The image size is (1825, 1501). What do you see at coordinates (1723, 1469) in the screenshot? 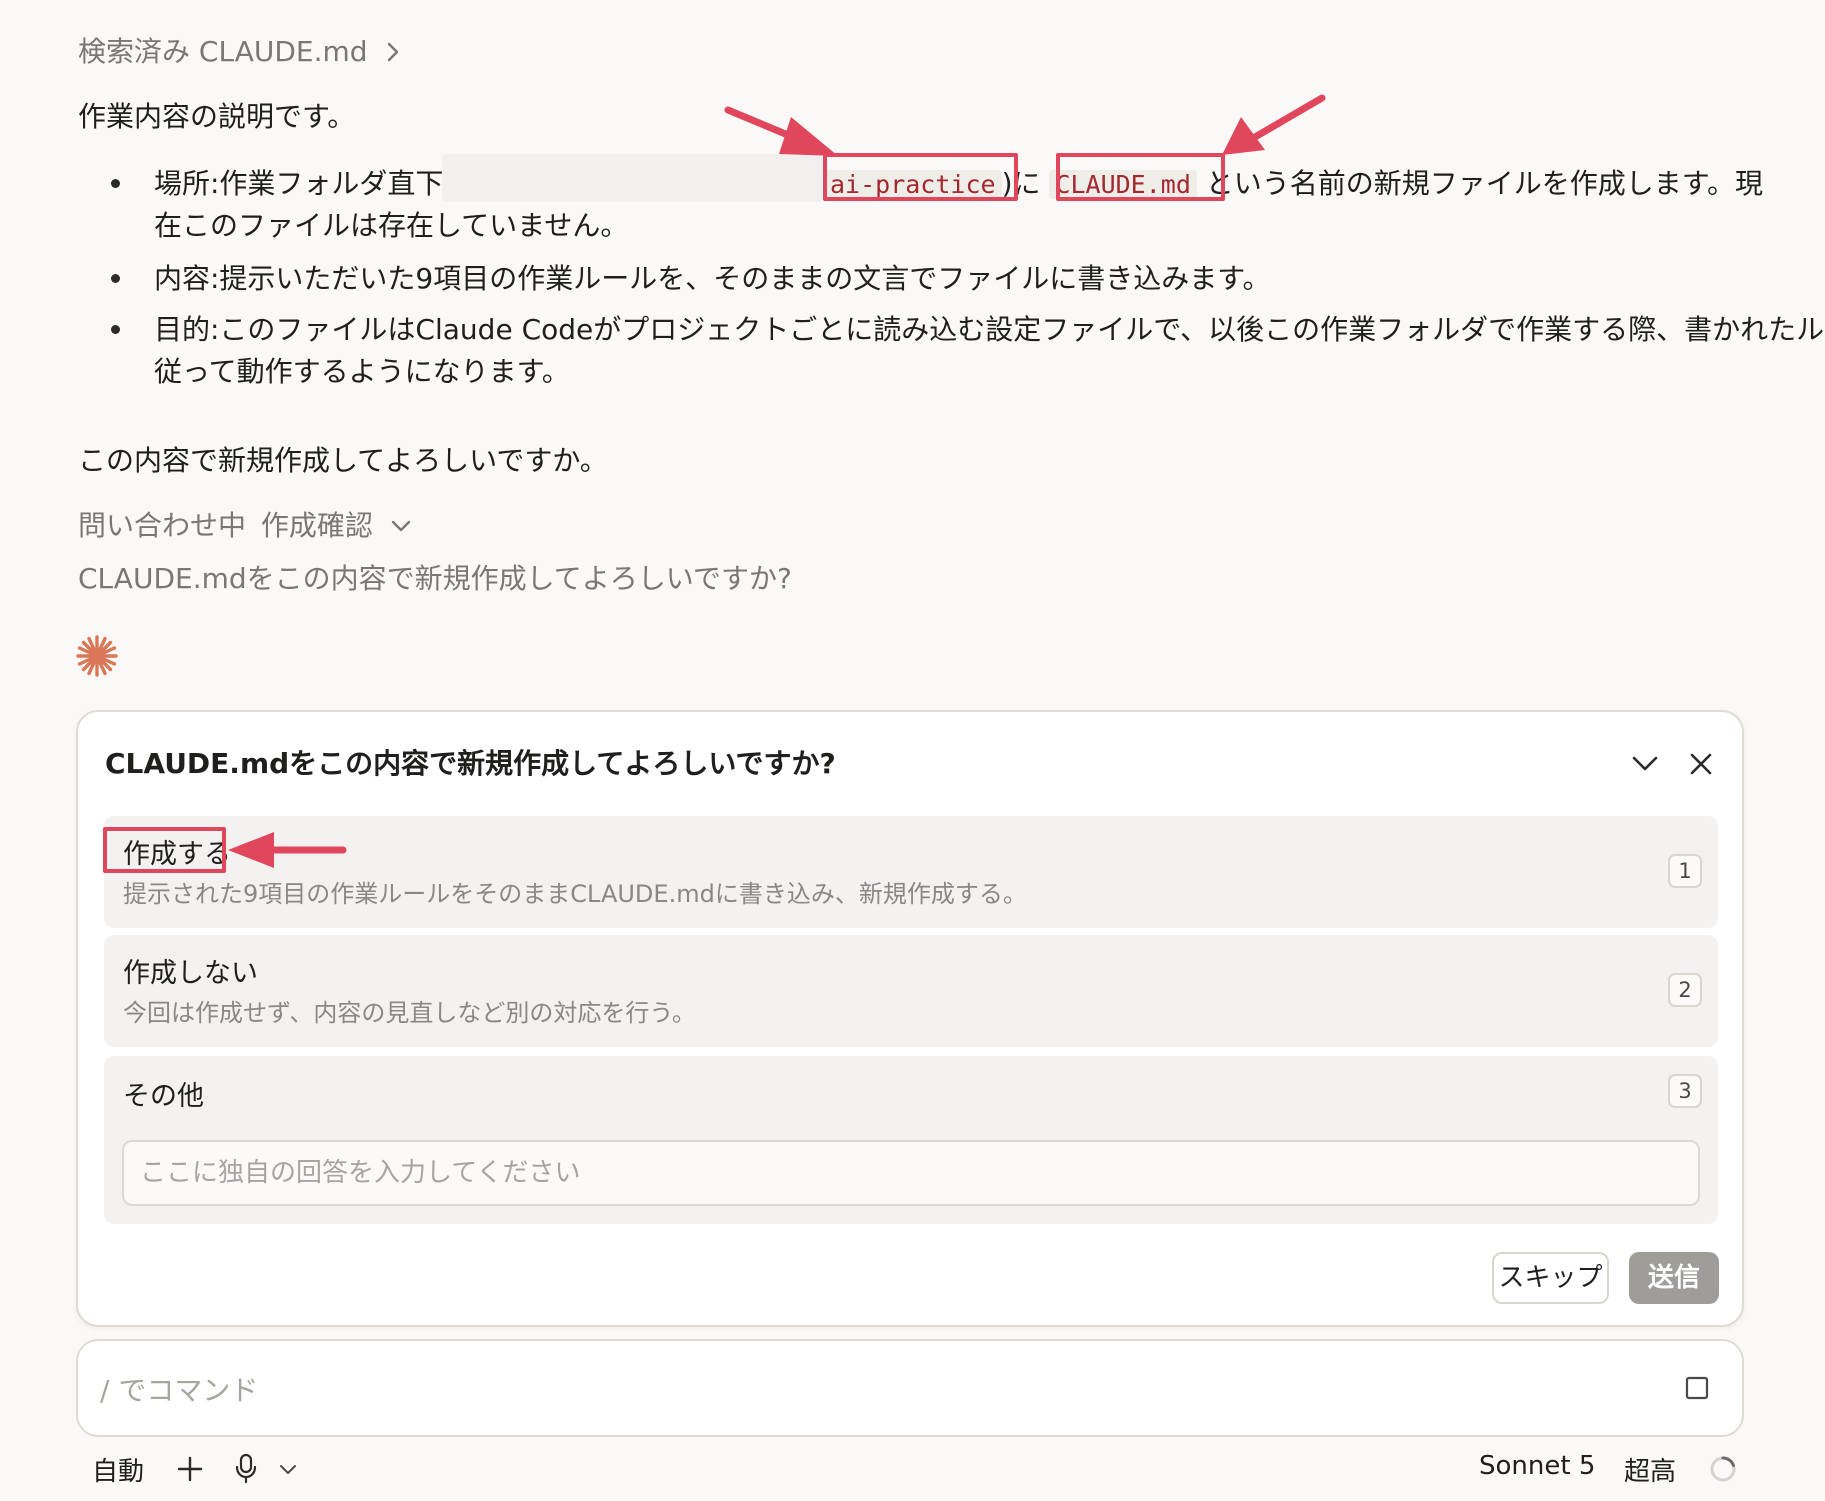
I see `context-usage-icon` at bounding box center [1723, 1469].